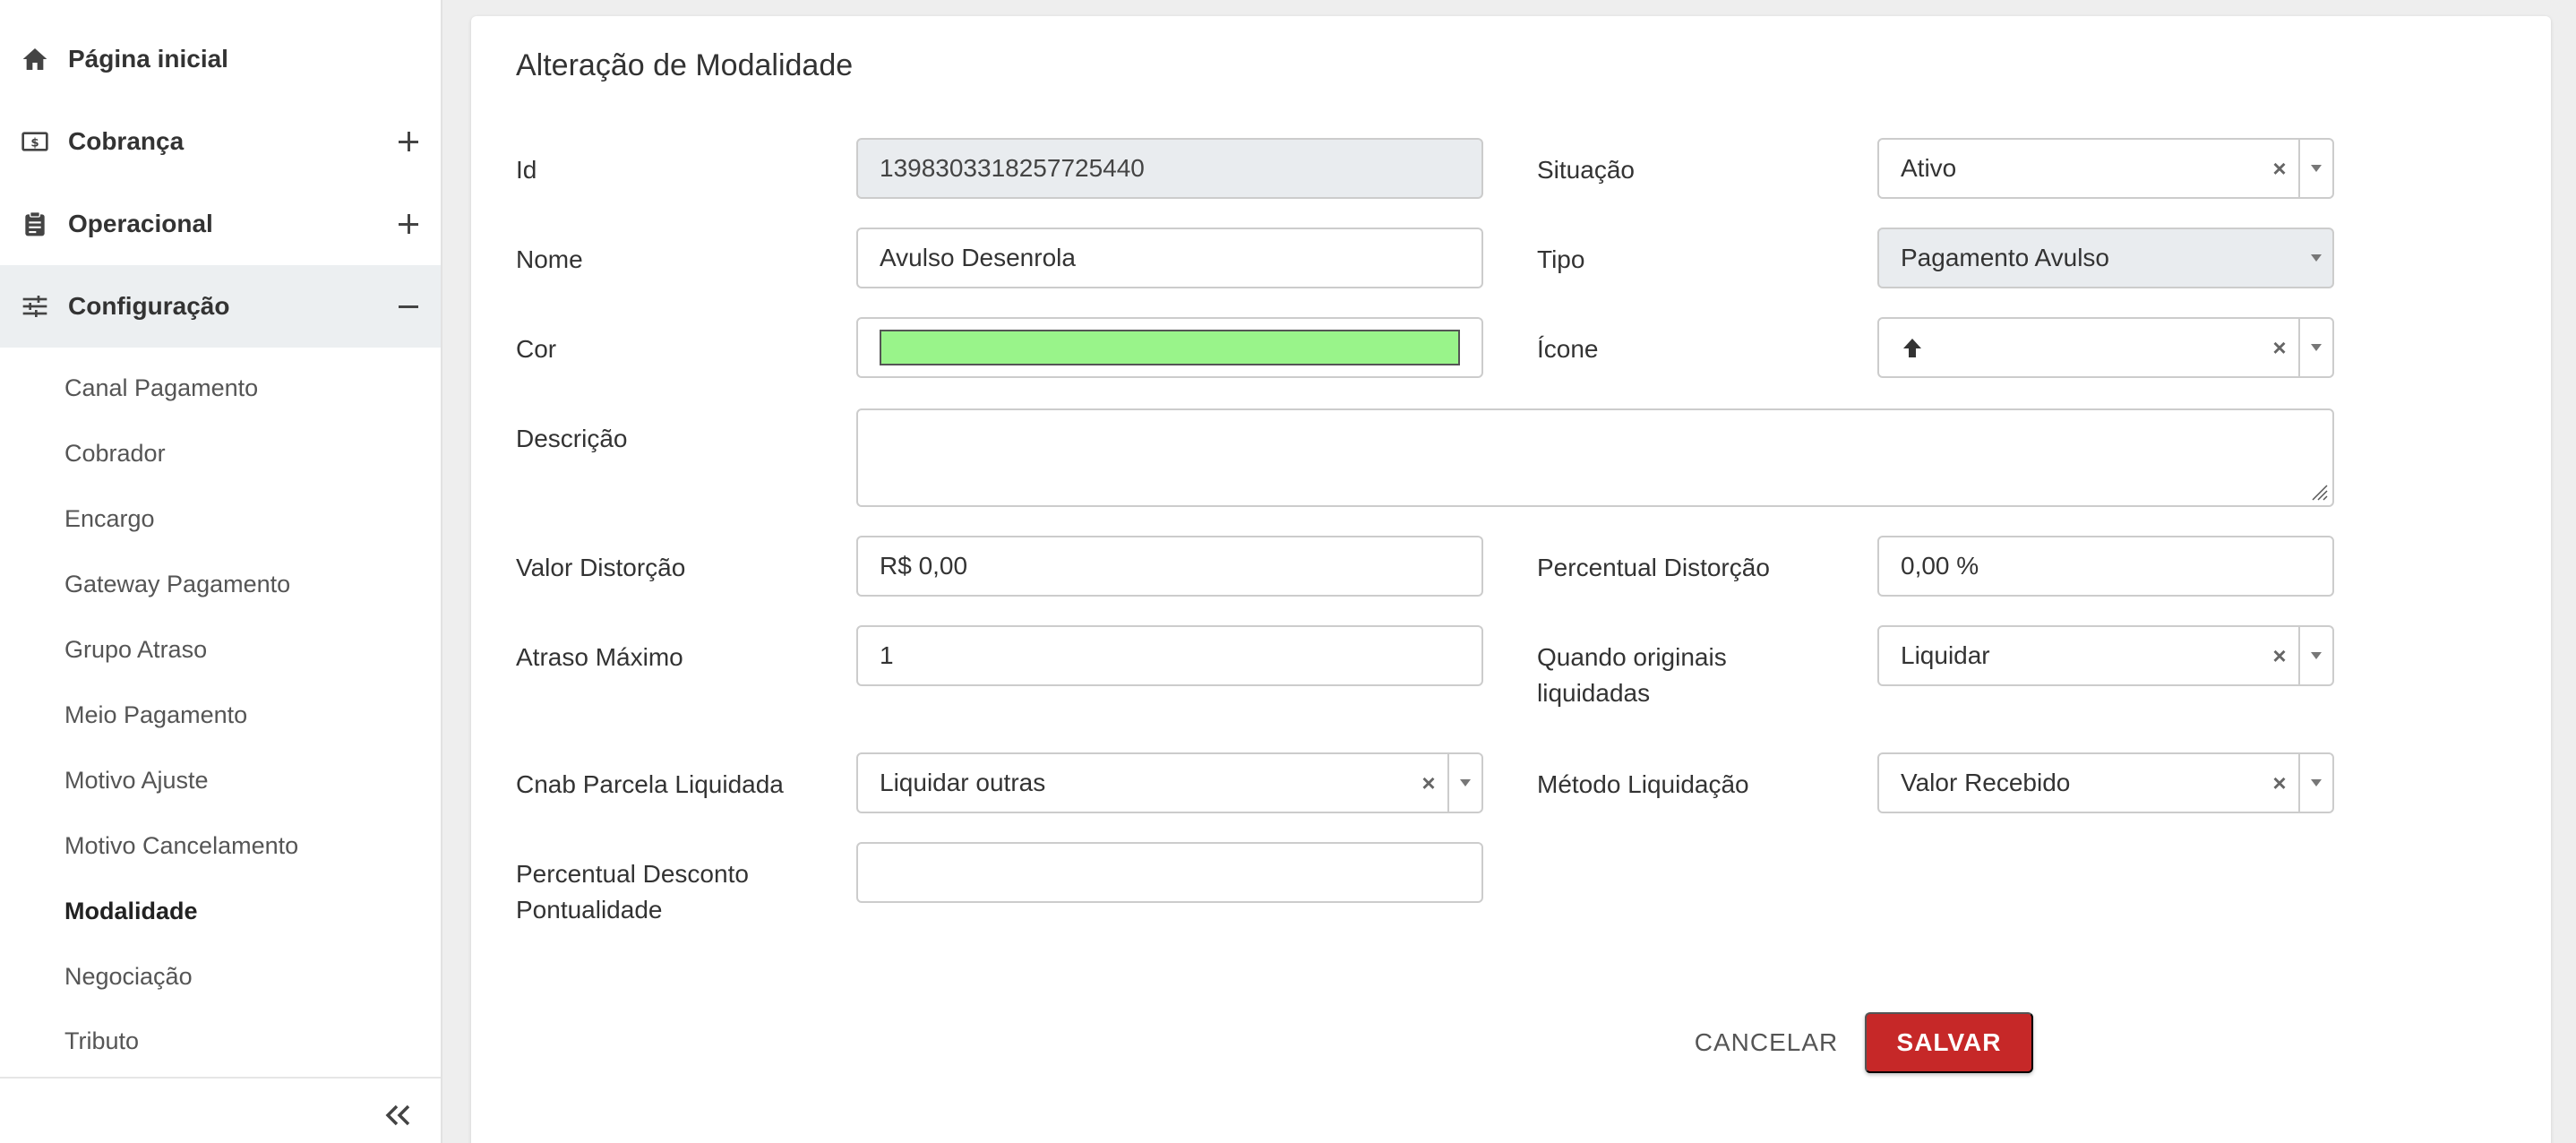 This screenshot has width=2576, height=1143. Describe the element at coordinates (408, 306) in the screenshot. I see `collapse-minus-icon` at that location.